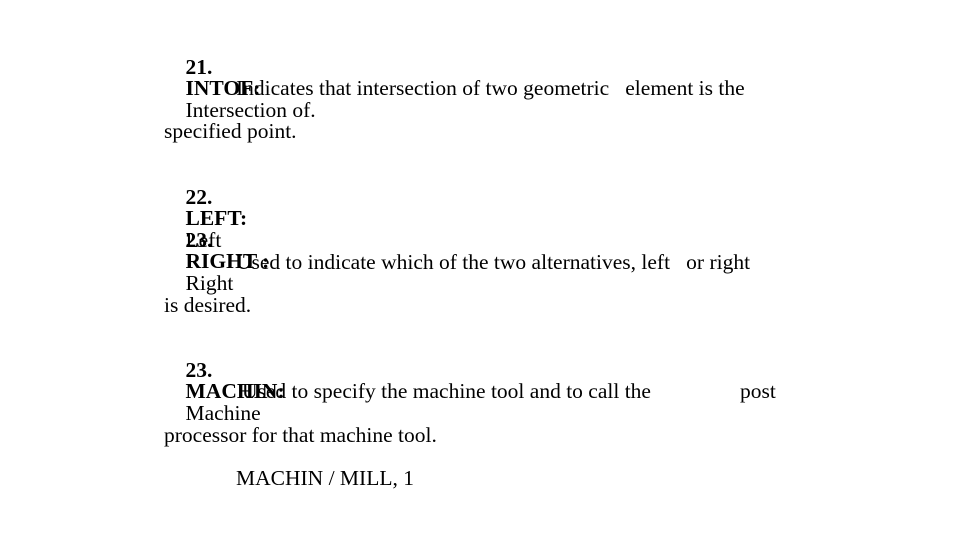 This screenshot has width=960, height=540. I want to click on description-line: processor for that machine tool., so click(300, 435).